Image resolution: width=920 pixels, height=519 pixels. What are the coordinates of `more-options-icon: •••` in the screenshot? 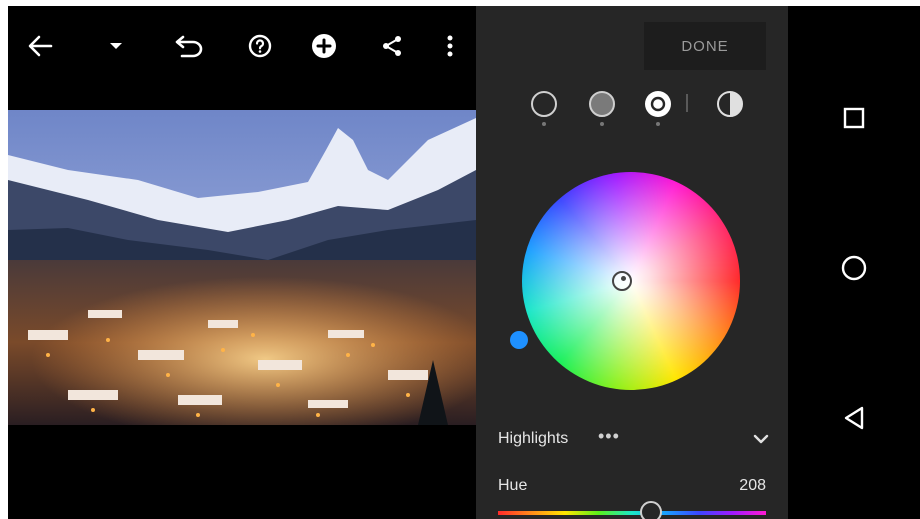 It's located at (609, 436).